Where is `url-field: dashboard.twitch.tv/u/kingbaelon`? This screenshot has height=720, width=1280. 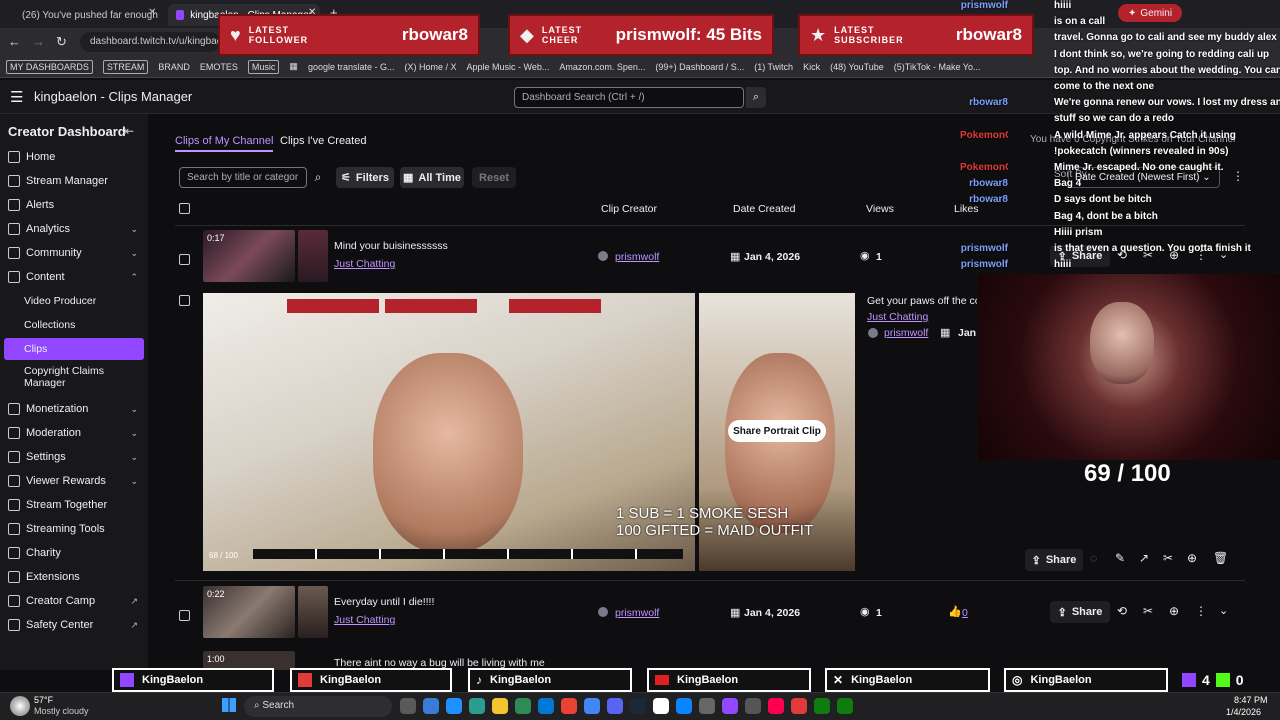 url-field: dashboard.twitch.tv/u/kingbaelon is located at coordinates (150, 42).